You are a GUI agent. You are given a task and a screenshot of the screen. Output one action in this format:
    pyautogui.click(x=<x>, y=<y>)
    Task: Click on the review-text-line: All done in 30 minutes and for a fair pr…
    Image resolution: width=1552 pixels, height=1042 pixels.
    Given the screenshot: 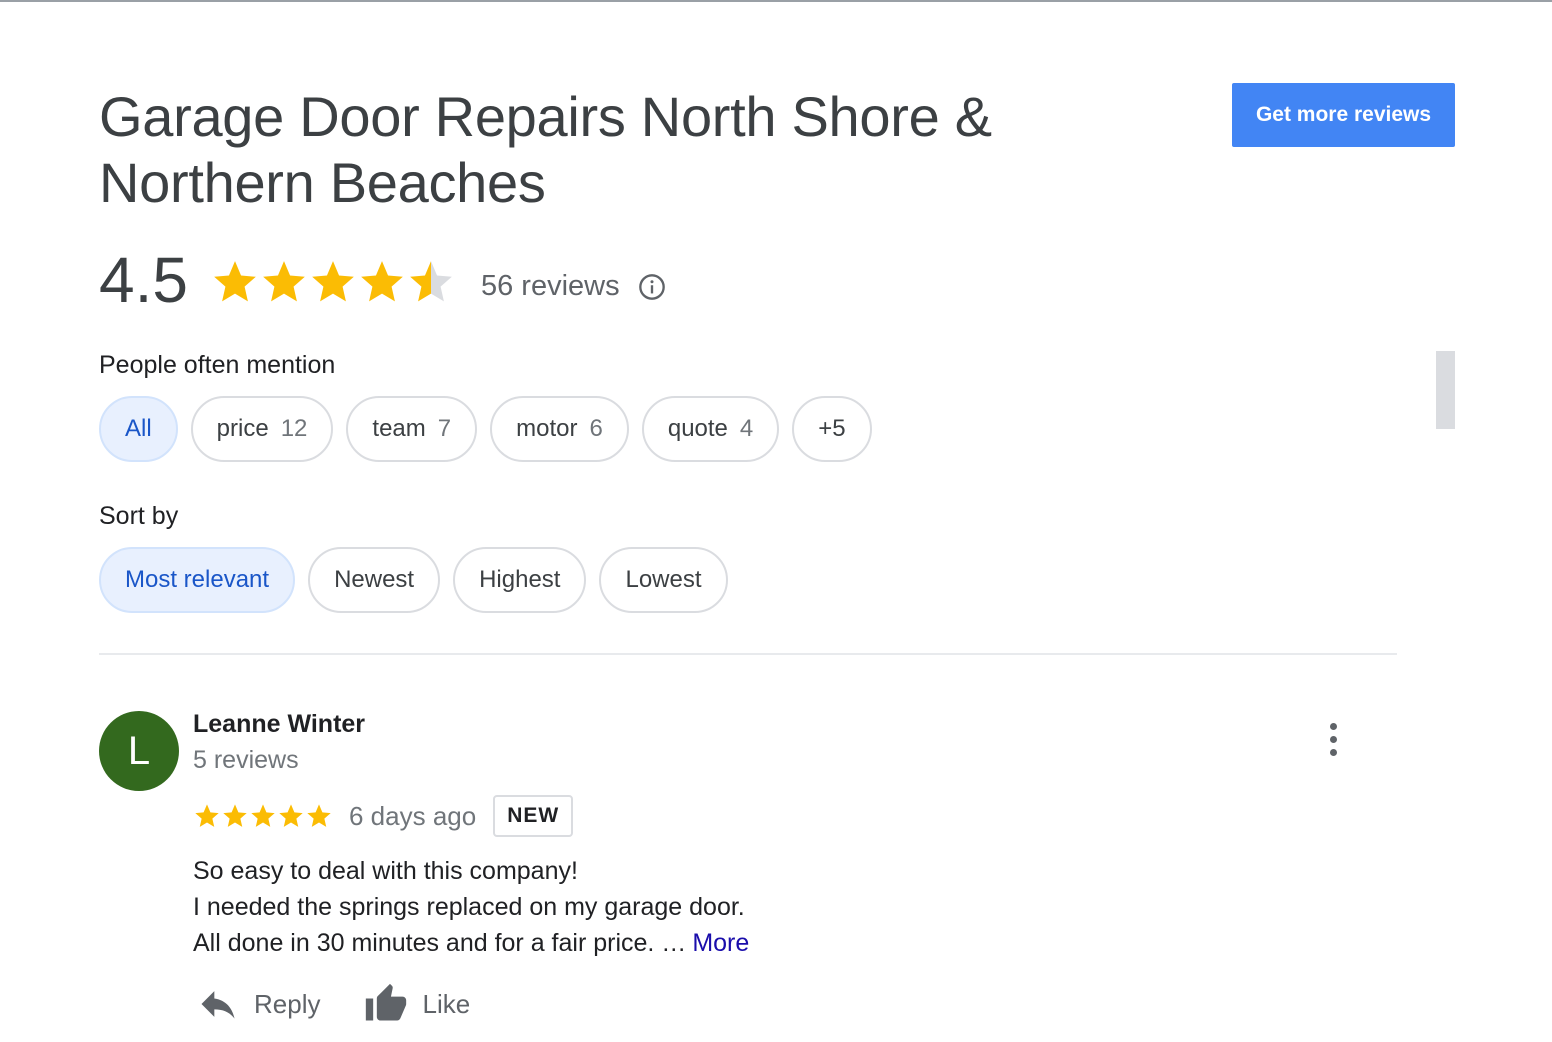 What is the action you would take?
    pyautogui.click(x=440, y=943)
    